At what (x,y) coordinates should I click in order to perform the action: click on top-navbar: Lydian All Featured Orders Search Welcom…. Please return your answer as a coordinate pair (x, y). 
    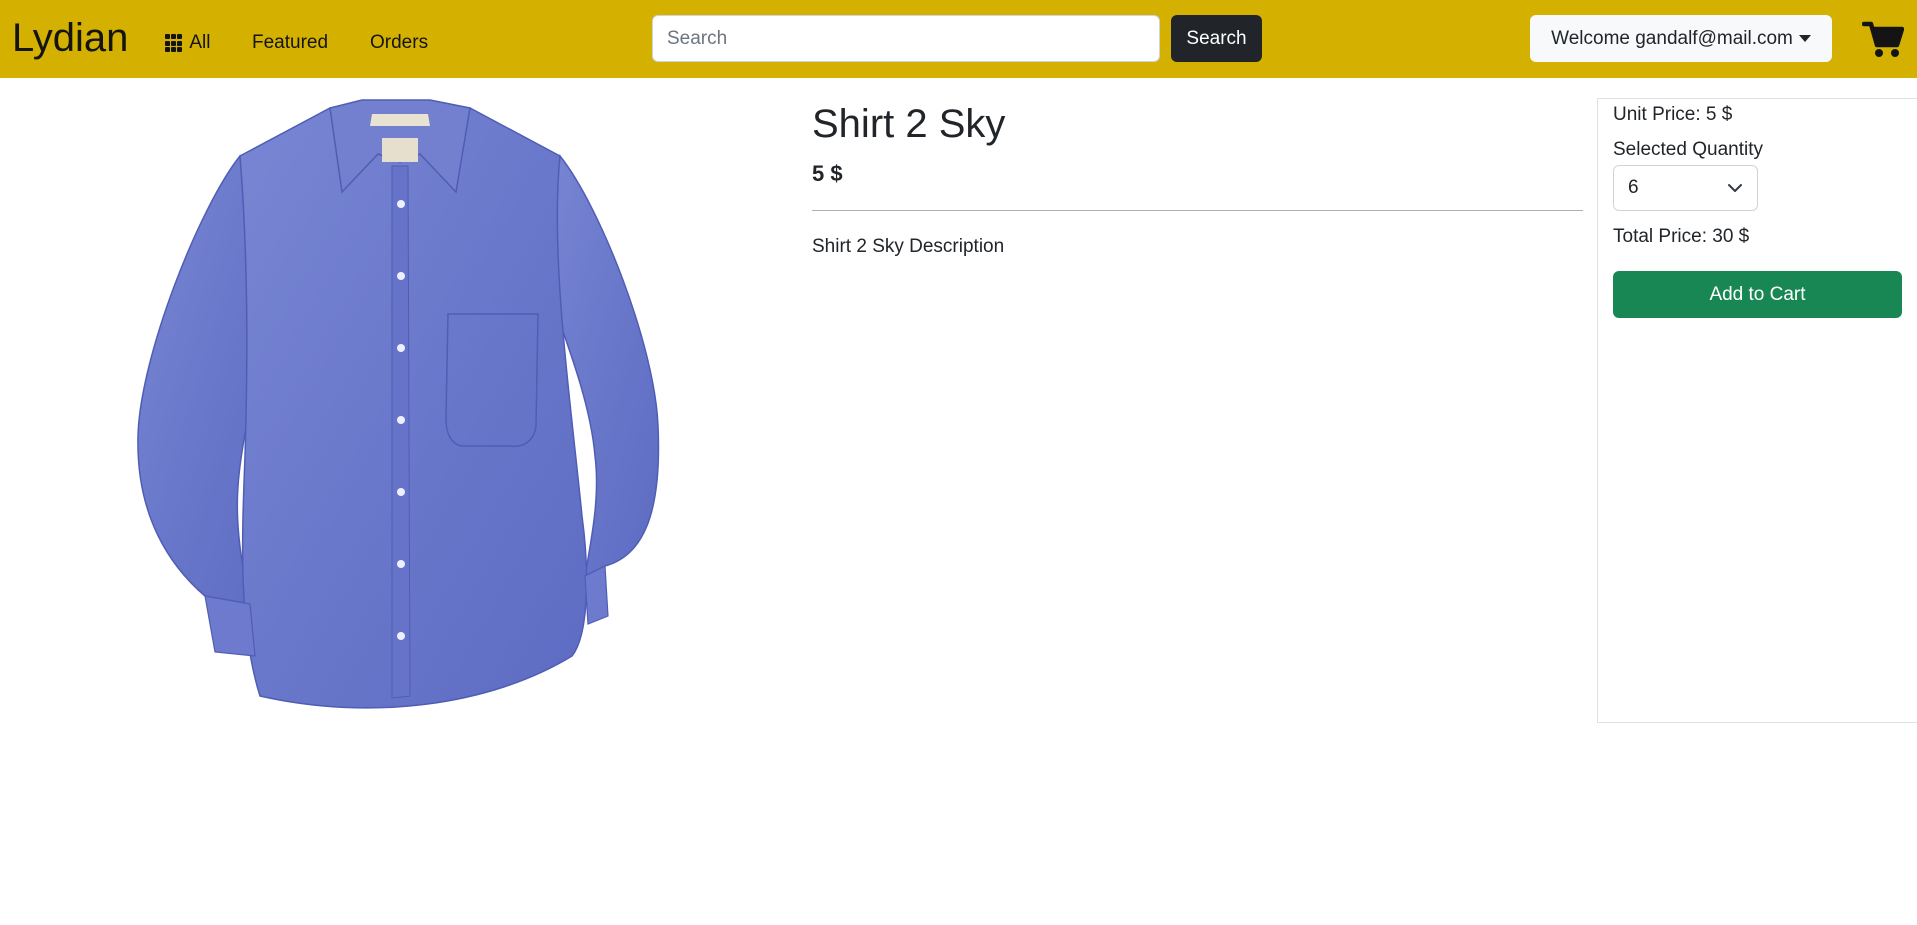
    Looking at the image, I should click on (958, 39).